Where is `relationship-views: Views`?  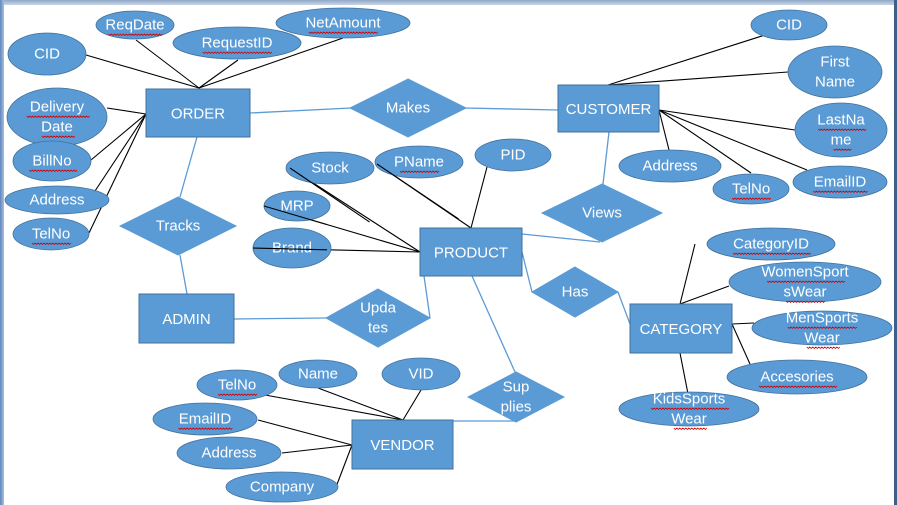
relationship-views: Views is located at coordinates (602, 213).